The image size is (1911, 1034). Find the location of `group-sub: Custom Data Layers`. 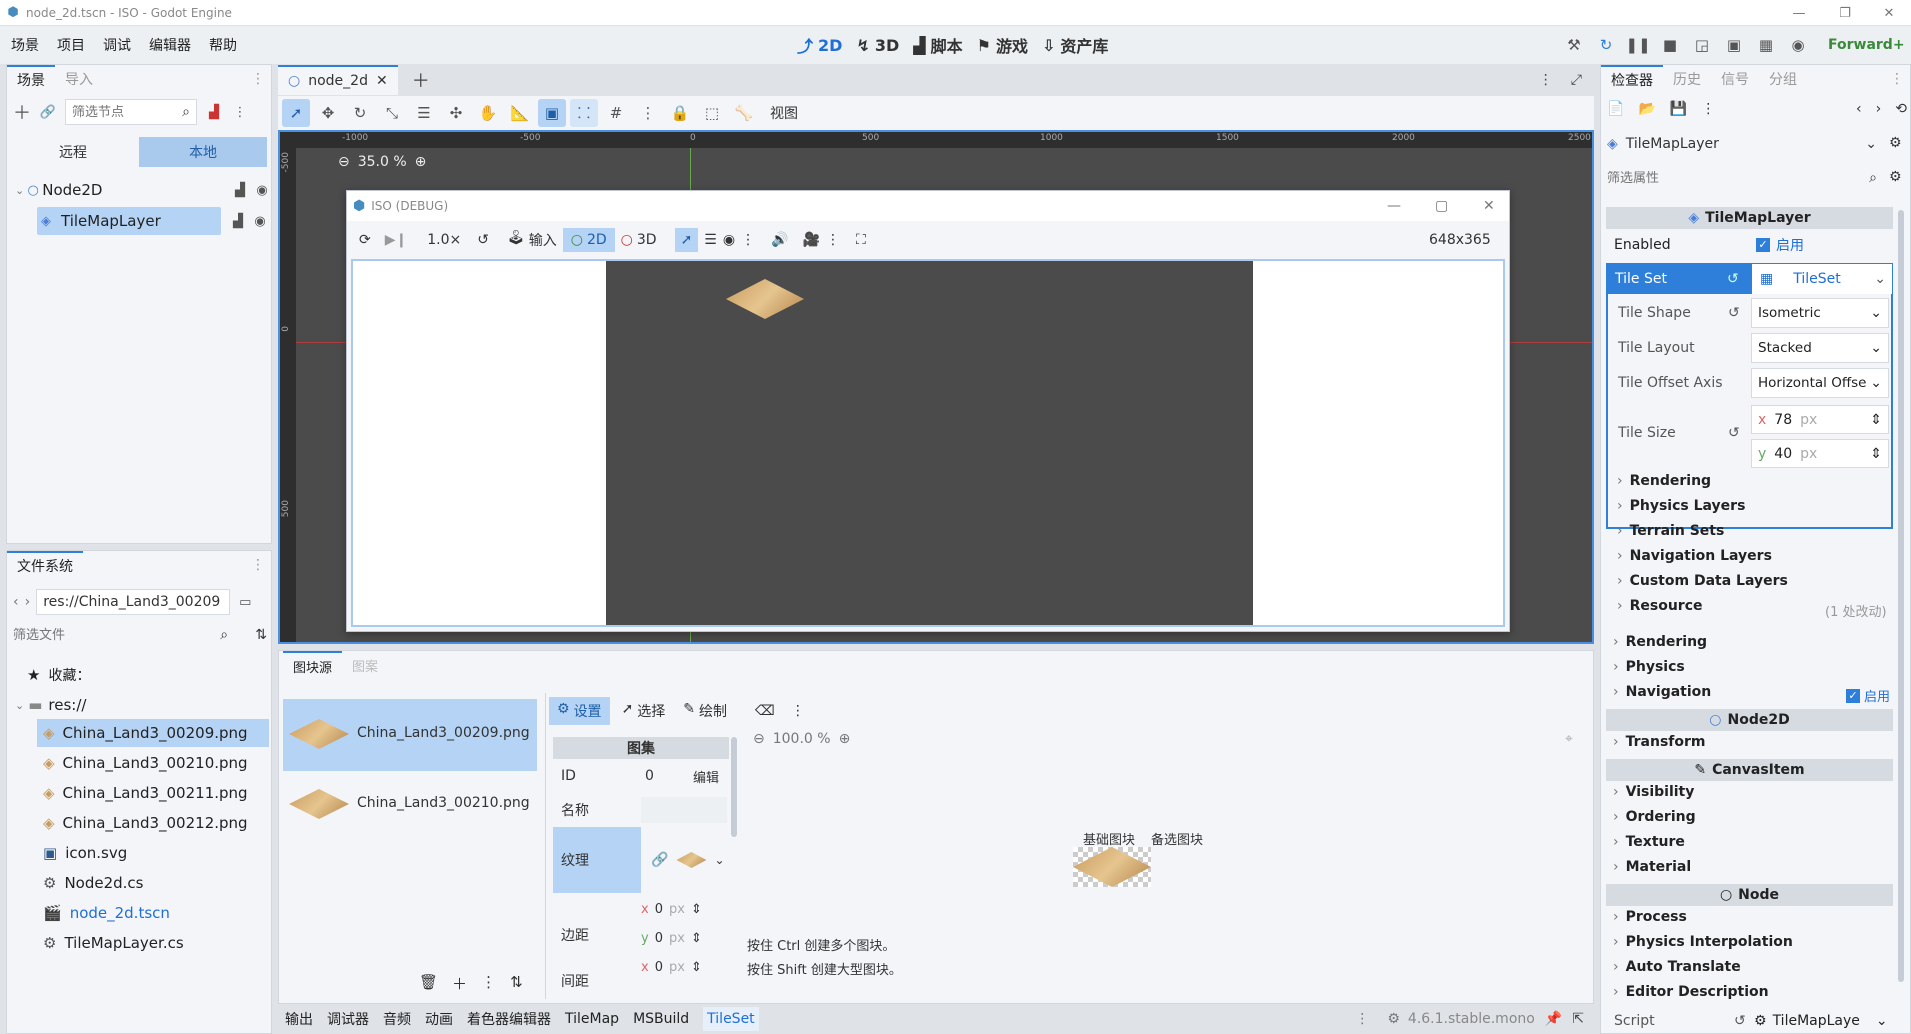

group-sub: Custom Data Layers is located at coordinates (1702, 581).